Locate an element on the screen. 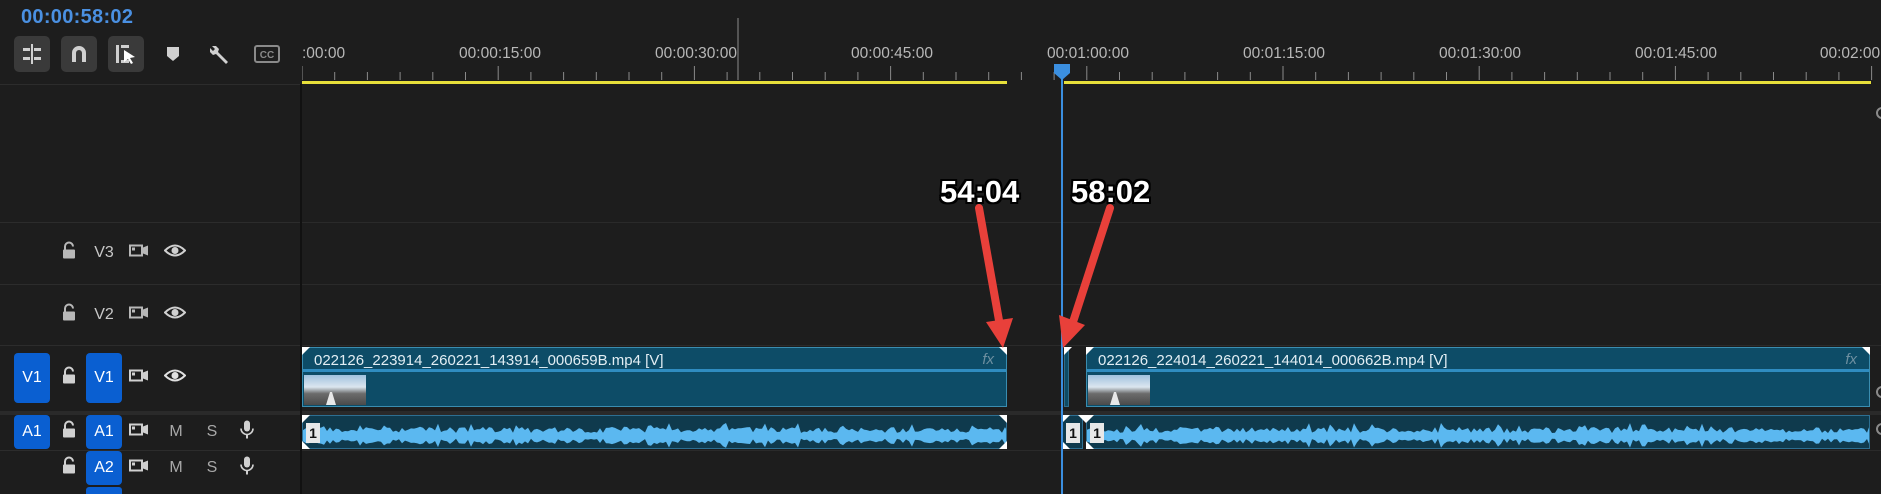 The width and height of the screenshot is (1881, 494). annotation-label-out-point: 54:04 is located at coordinates (980, 191).